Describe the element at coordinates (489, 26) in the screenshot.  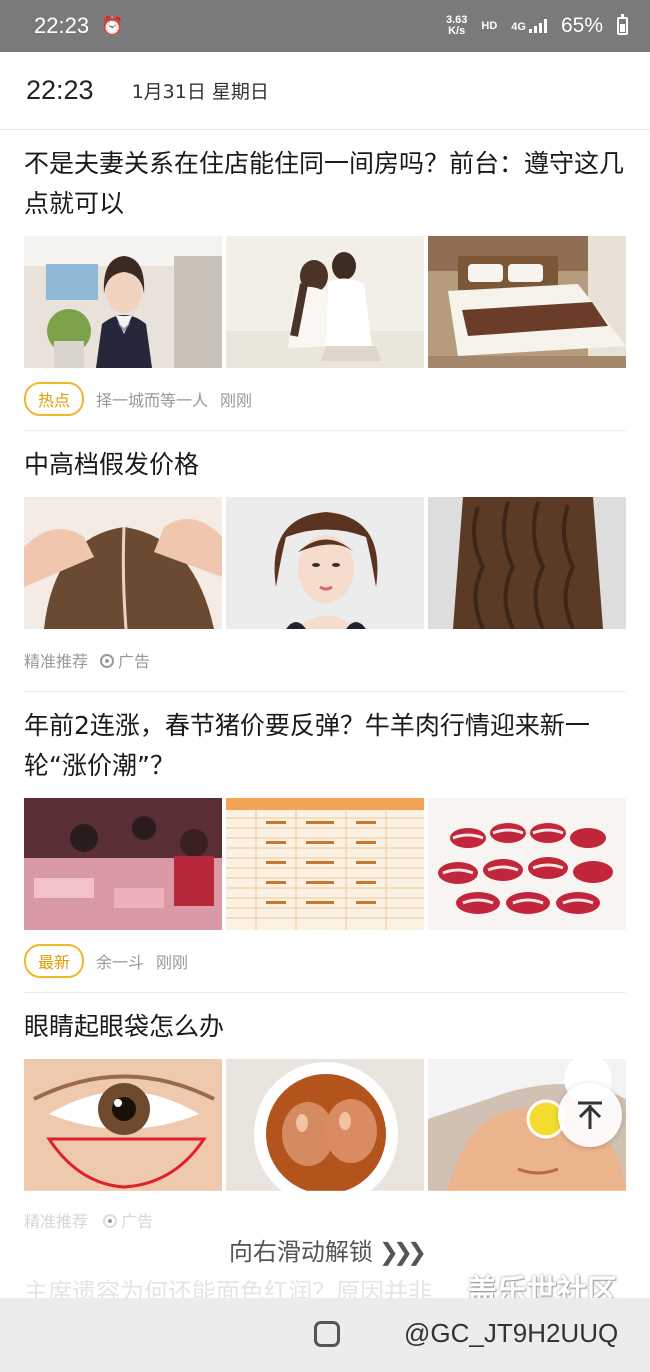
I see `hd-icon: HD` at that location.